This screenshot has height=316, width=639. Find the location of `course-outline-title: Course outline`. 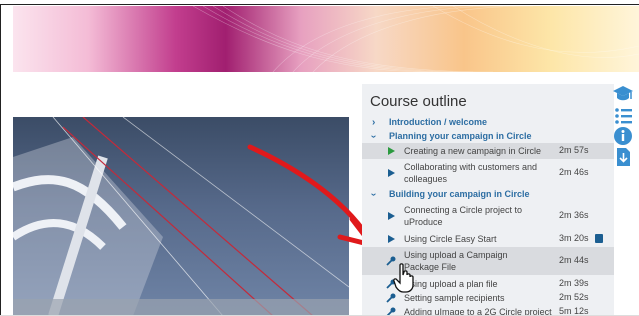

course-outline-title: Course outline is located at coordinates (418, 101).